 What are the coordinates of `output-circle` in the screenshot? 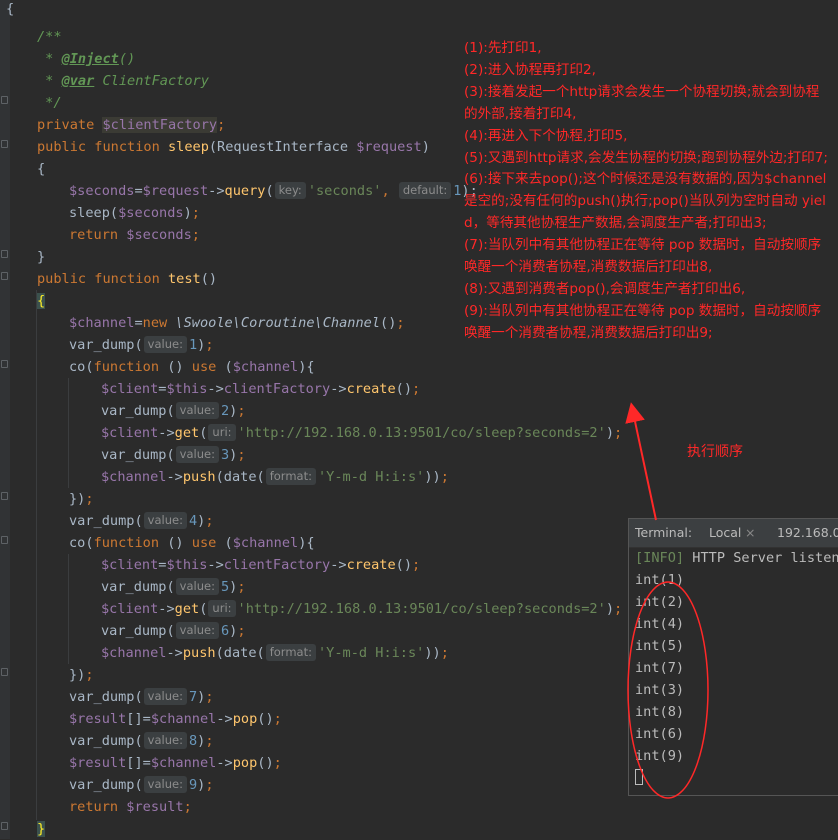 It's located at (668, 690).